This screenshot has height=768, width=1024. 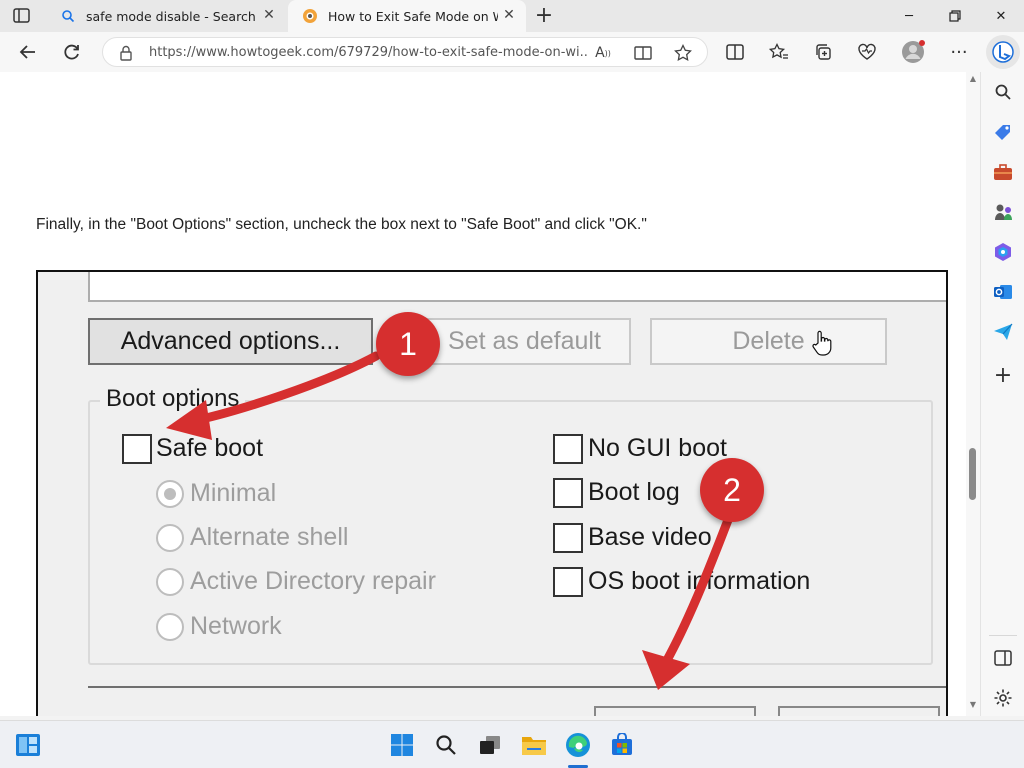 What do you see at coordinates (973, 394) in the screenshot?
I see `vertical-scrollbar: ▲ ▼` at bounding box center [973, 394].